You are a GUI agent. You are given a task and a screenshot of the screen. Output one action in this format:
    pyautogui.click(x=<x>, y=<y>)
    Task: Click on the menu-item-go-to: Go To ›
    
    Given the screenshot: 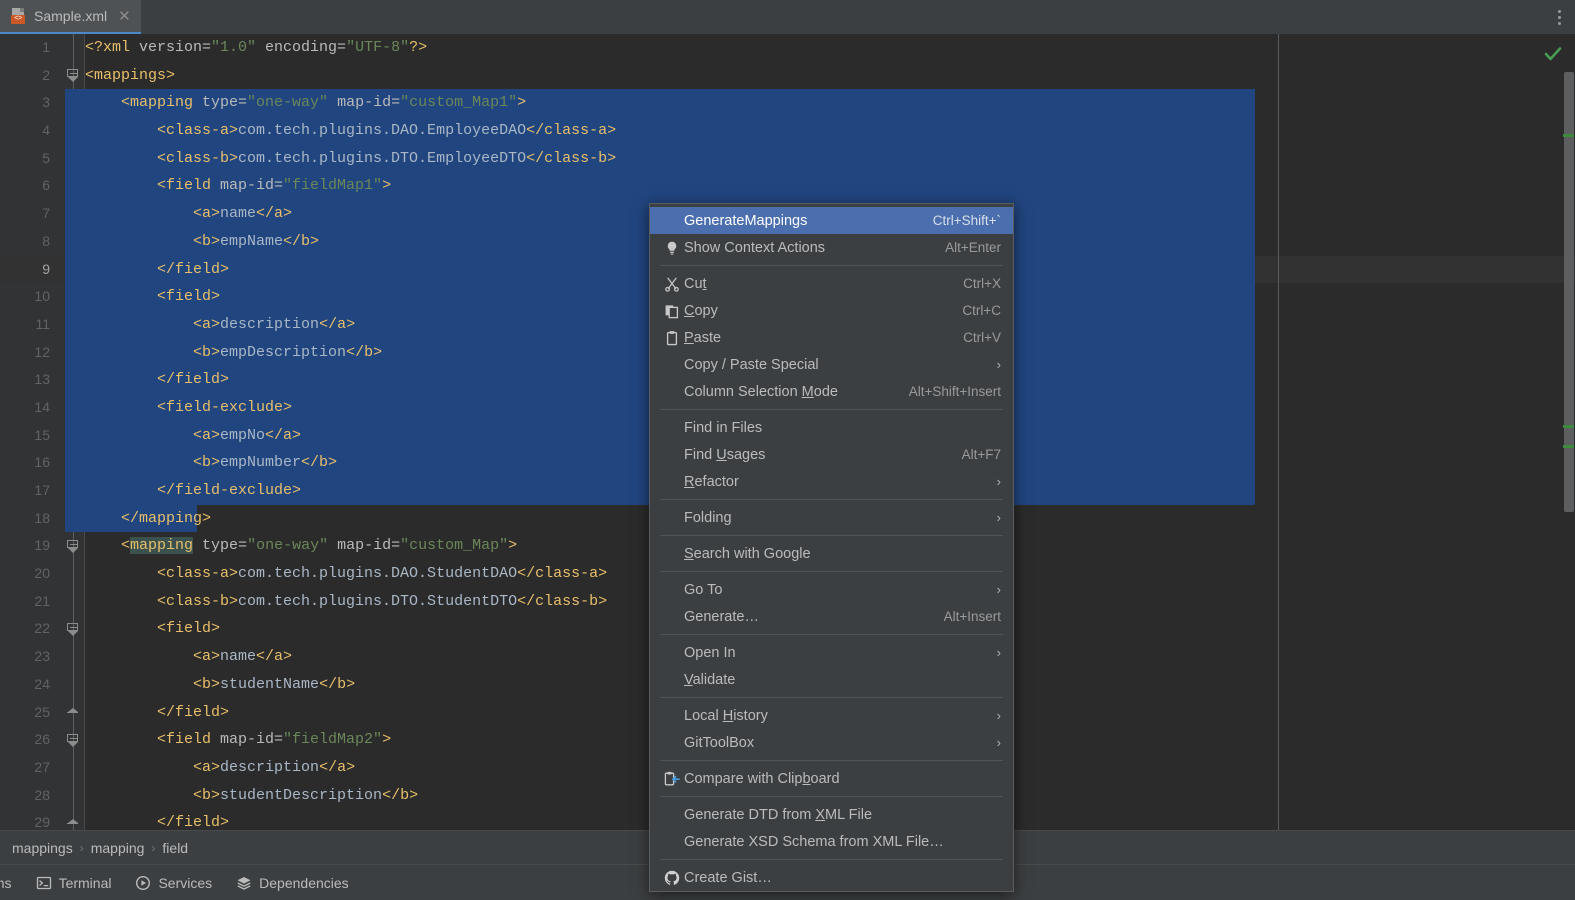 What is the action you would take?
    pyautogui.click(x=831, y=589)
    